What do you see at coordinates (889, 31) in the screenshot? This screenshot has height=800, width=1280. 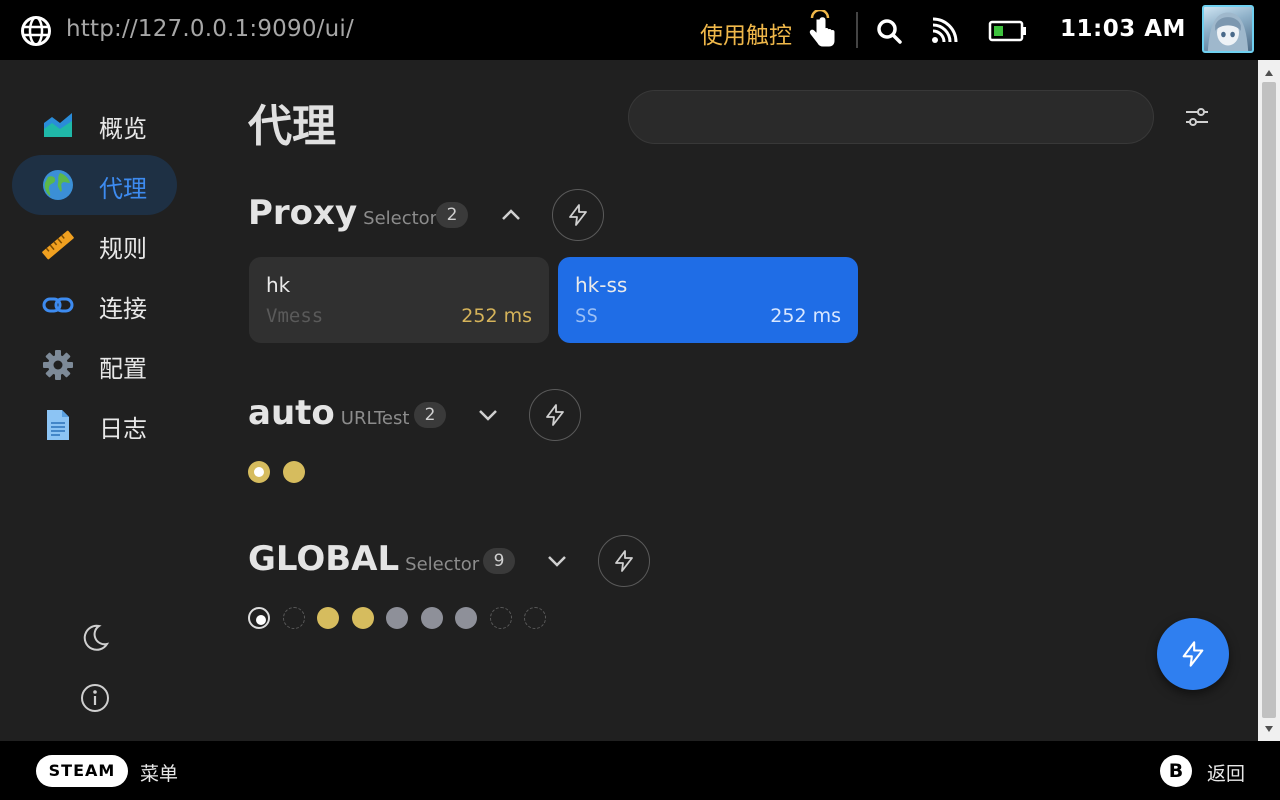 I see `search-icon` at bounding box center [889, 31].